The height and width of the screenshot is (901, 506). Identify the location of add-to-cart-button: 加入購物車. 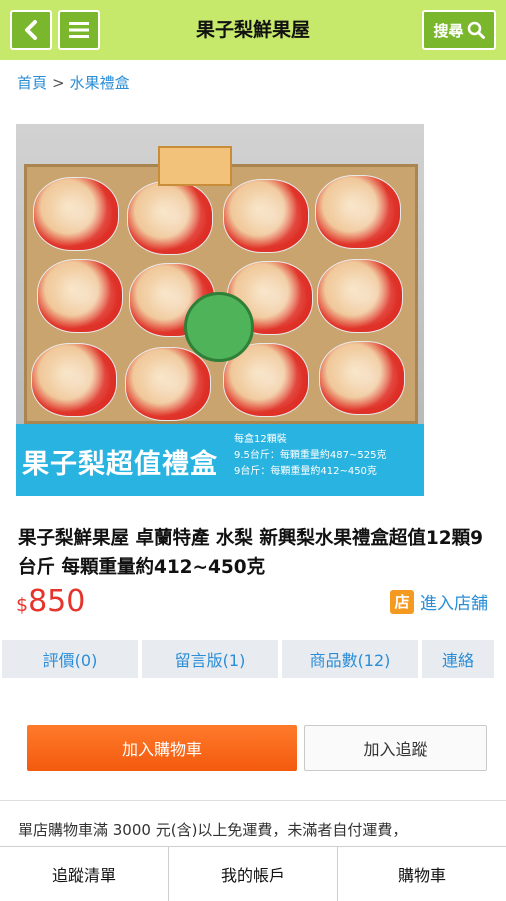
(162, 748).